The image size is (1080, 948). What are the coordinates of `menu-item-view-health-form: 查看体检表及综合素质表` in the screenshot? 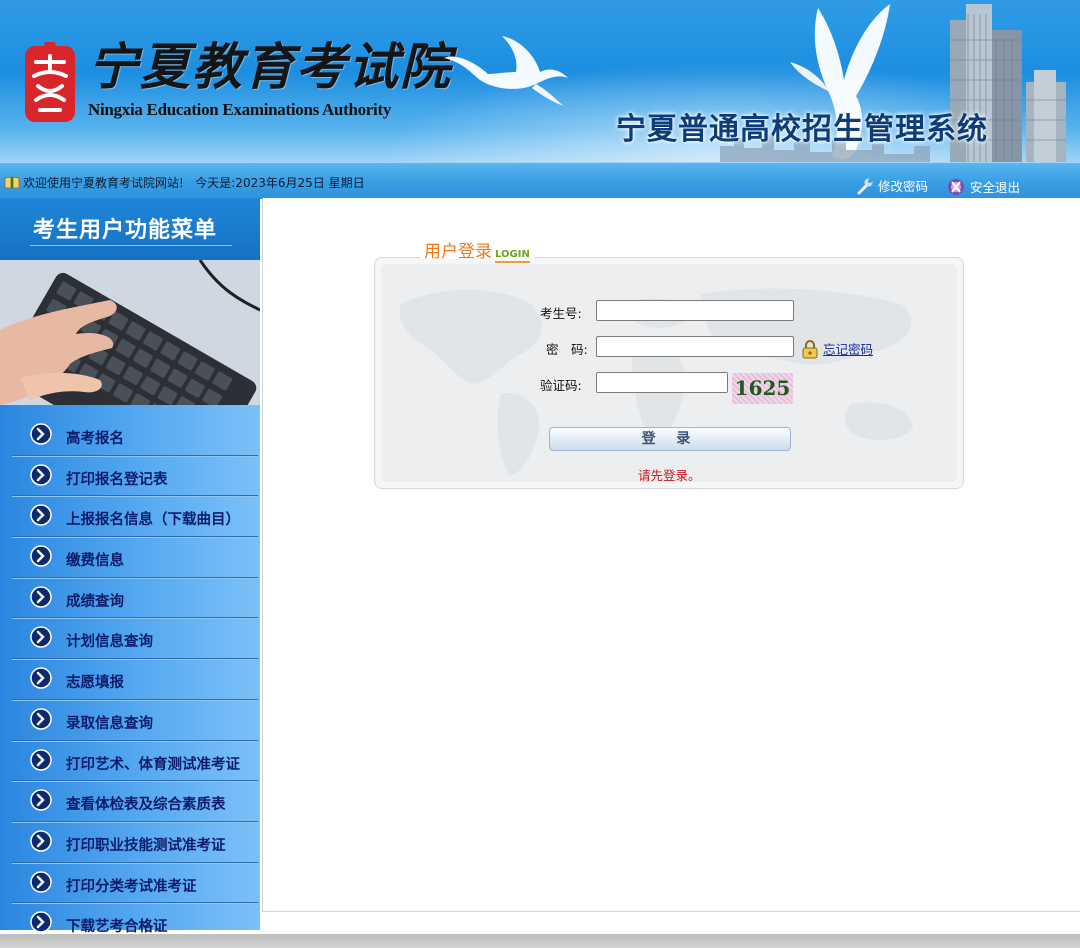 It's located at (135, 801).